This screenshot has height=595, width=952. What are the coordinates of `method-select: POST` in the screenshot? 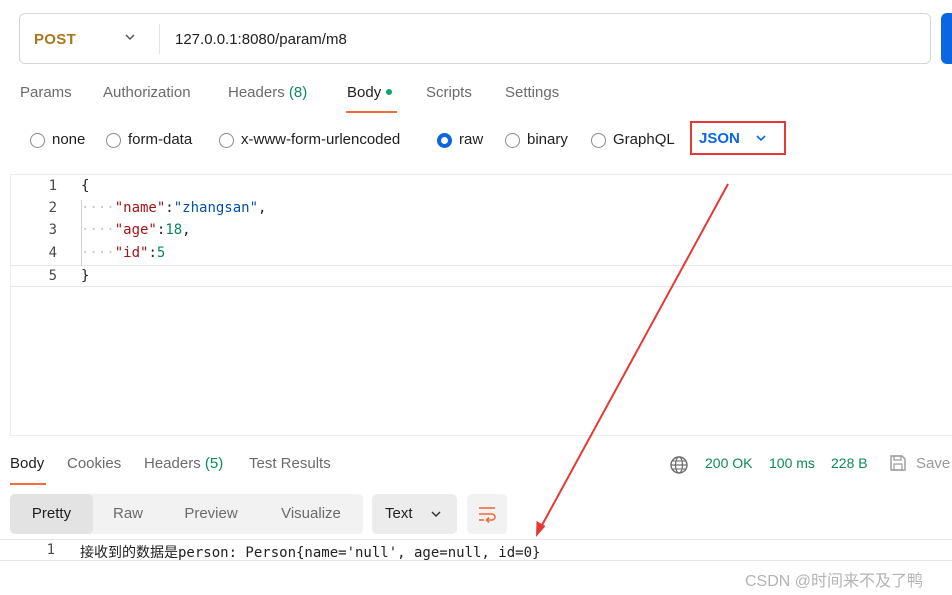 It's located at (55, 39).